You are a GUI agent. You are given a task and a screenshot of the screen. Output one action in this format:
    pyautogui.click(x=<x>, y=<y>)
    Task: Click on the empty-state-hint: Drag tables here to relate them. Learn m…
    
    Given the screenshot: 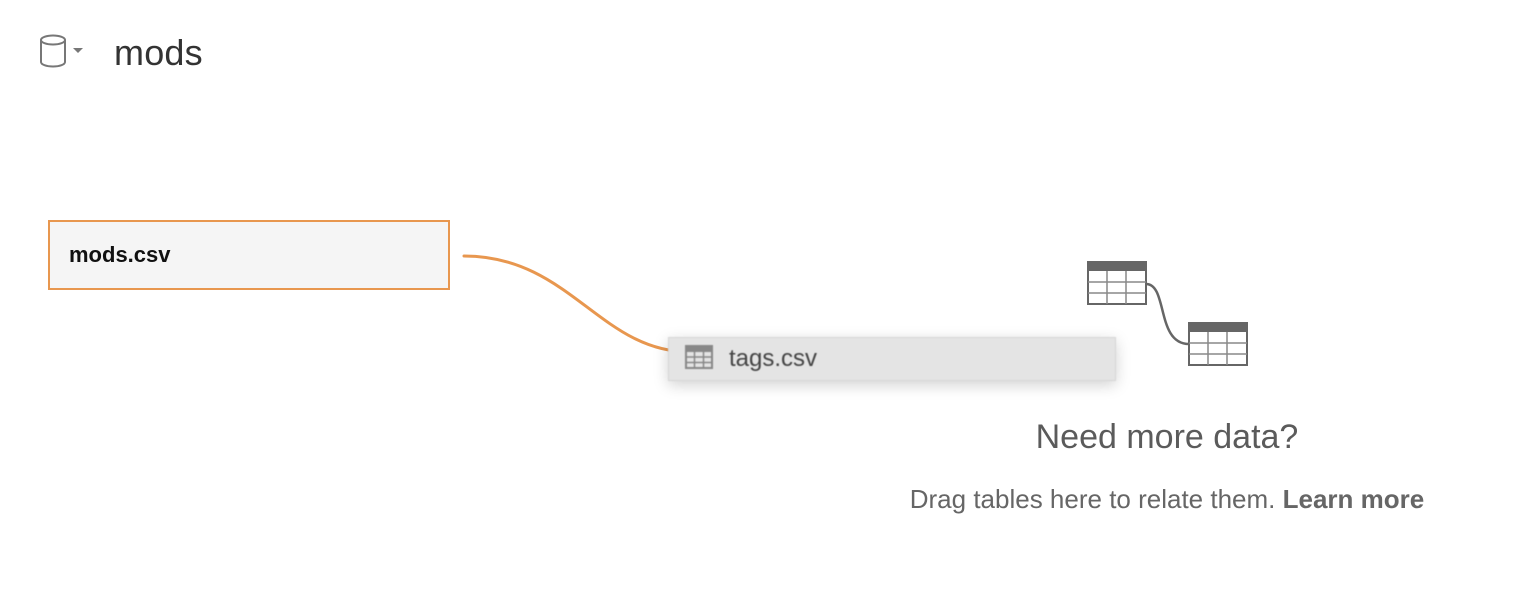 What is the action you would take?
    pyautogui.click(x=1167, y=499)
    